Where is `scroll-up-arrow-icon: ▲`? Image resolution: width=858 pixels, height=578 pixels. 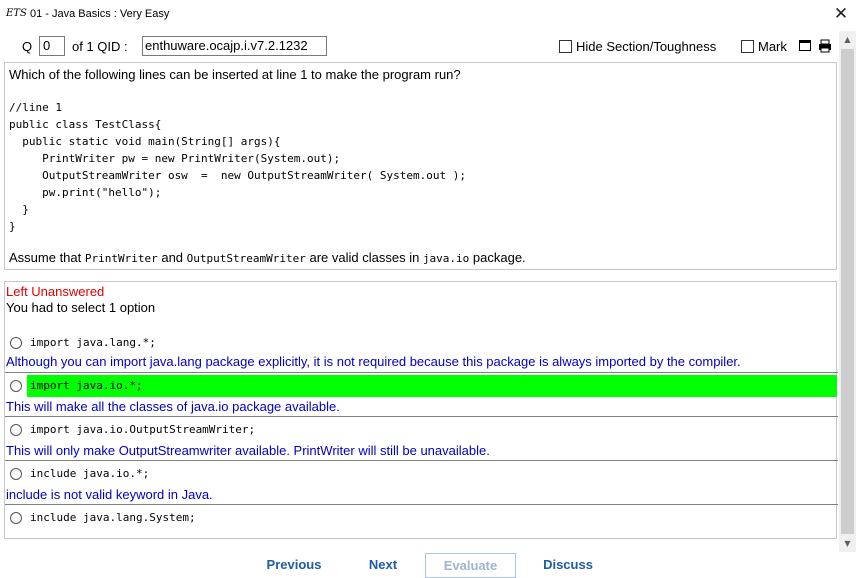 scroll-up-arrow-icon: ▲ is located at coordinates (847, 39).